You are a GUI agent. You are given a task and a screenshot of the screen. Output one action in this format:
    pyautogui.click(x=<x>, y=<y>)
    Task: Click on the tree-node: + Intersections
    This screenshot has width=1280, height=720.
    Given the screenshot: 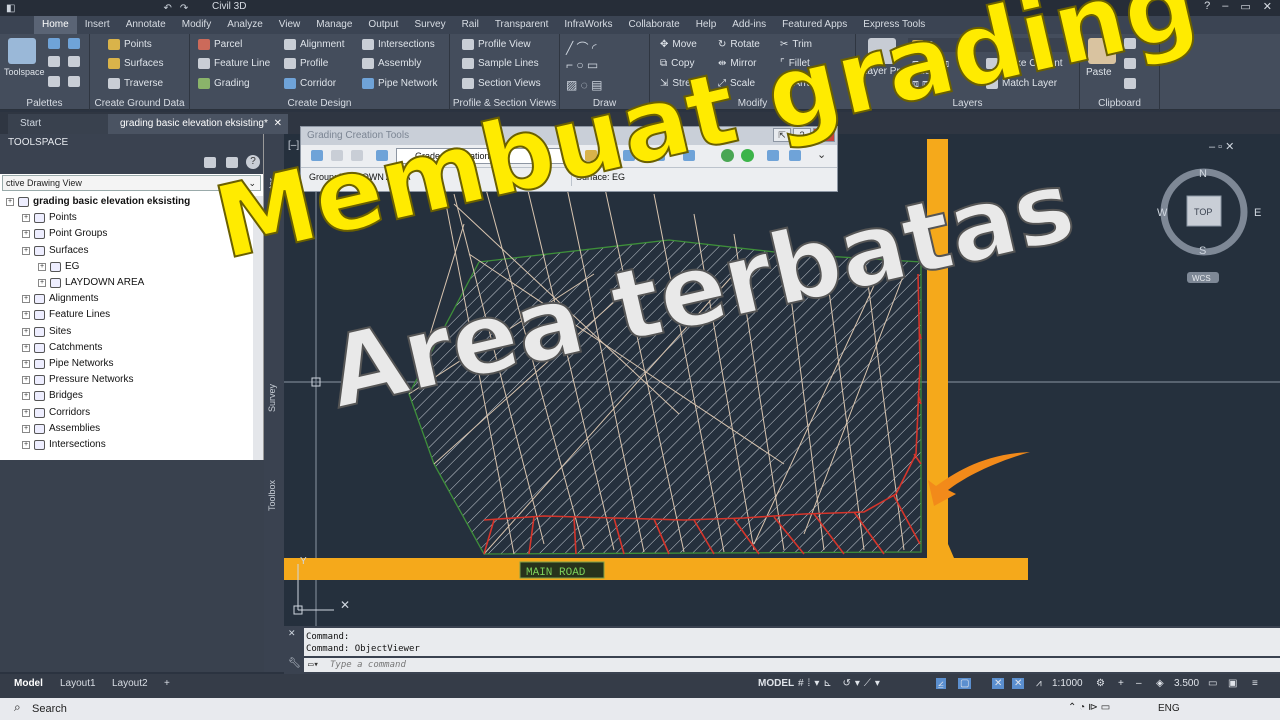 What is the action you would take?
    pyautogui.click(x=64, y=445)
    